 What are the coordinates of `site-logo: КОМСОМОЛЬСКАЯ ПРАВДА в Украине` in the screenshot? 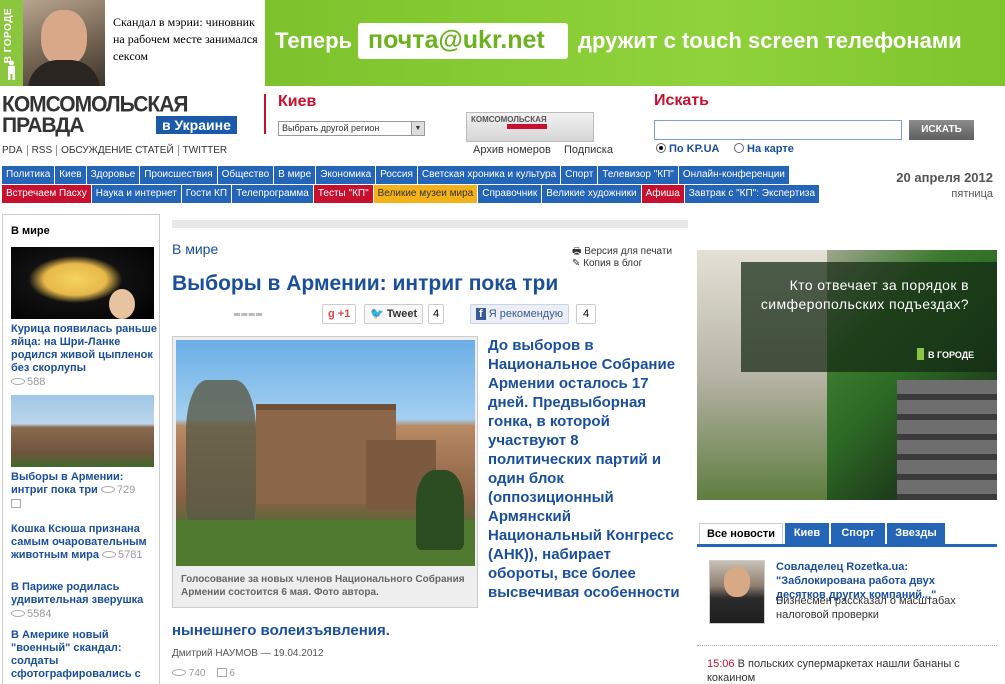 It's located at (127, 115).